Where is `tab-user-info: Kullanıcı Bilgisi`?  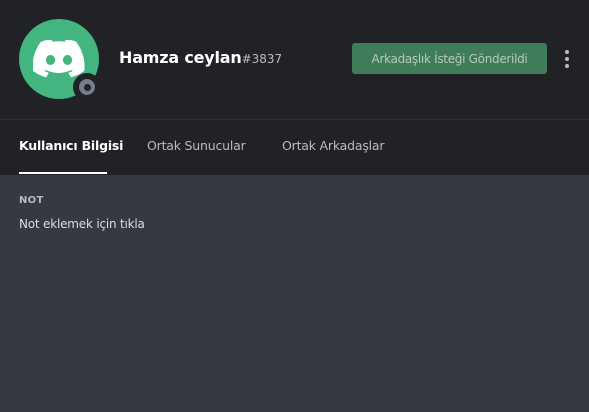 tab-user-info: Kullanıcı Bilgisi is located at coordinates (71, 148).